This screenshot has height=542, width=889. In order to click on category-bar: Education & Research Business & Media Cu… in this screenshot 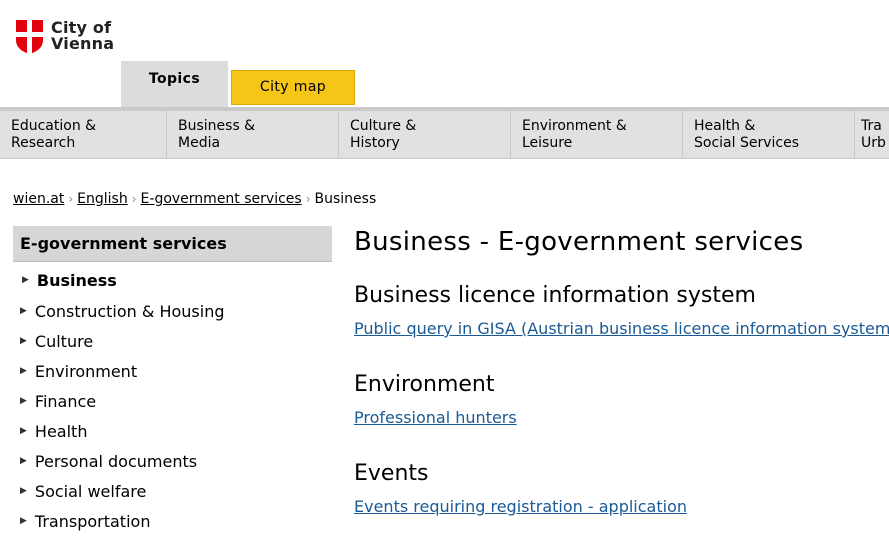, I will do `click(444, 133)`.